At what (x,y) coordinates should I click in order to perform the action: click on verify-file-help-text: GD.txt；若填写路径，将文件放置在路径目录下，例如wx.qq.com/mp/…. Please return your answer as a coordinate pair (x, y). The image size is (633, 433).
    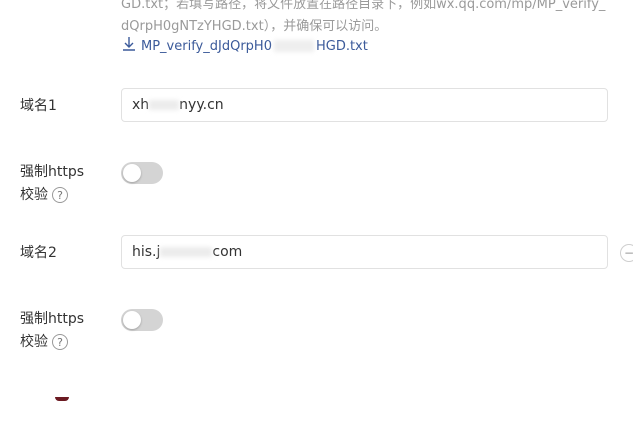
    Looking at the image, I should click on (377, 19).